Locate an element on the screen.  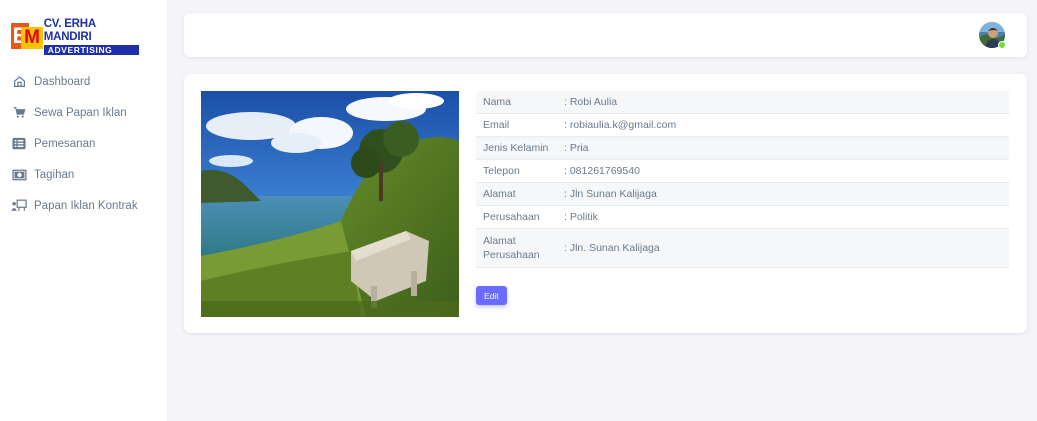
row-value: : robiaulia.k@gmail.com is located at coordinates (620, 125).